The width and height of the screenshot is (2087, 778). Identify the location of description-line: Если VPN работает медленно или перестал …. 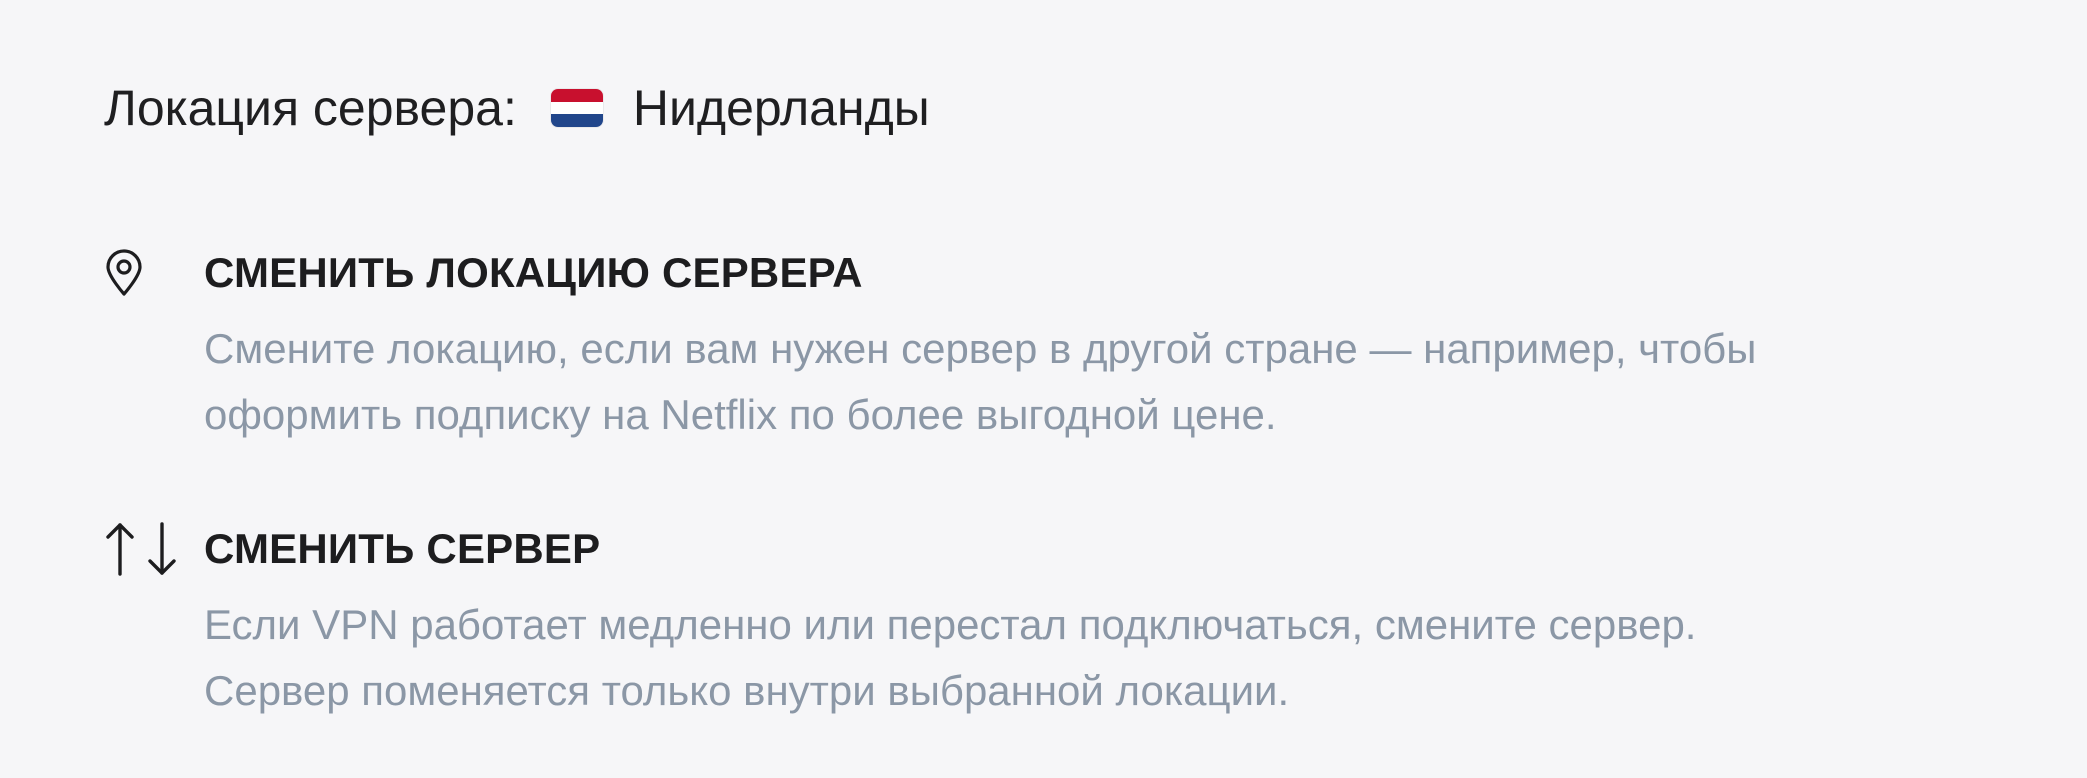
(950, 624).